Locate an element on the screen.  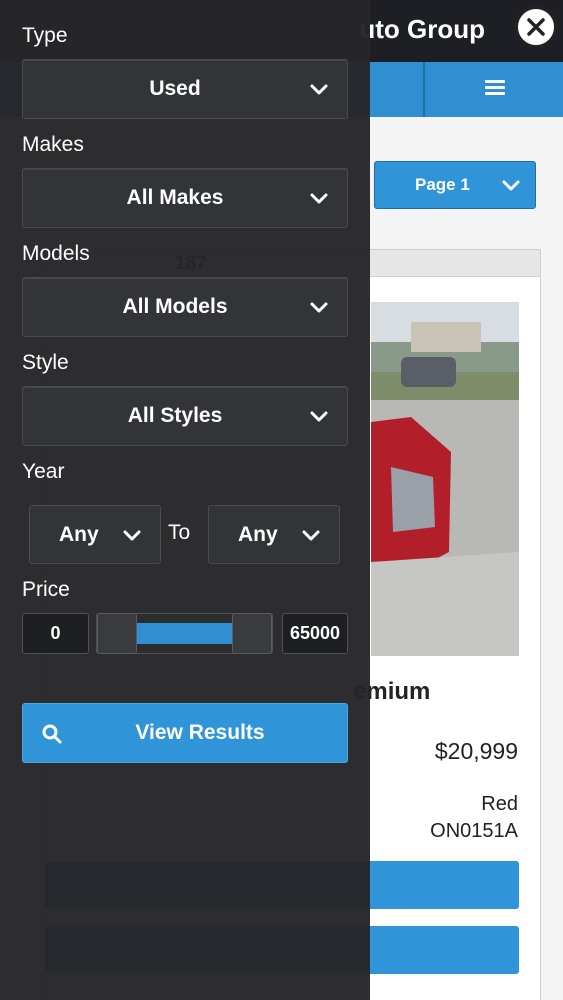
makes-label: Makes is located at coordinates (53, 144).